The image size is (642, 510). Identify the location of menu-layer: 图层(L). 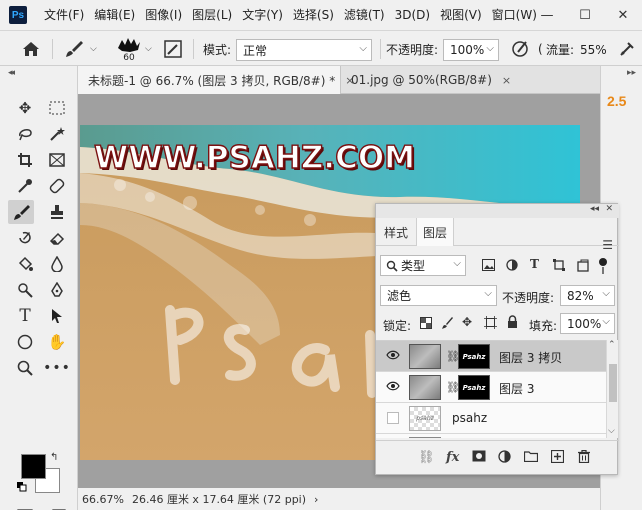
(212, 15).